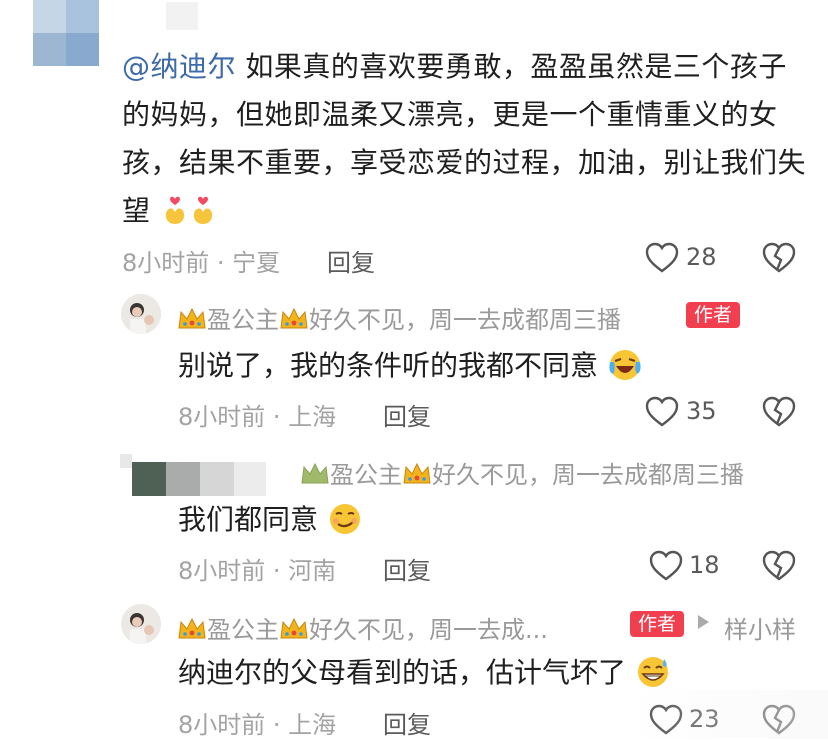  What do you see at coordinates (257, 417) in the screenshot?
I see `reply1-meta: 8小时前 · 上海` at bounding box center [257, 417].